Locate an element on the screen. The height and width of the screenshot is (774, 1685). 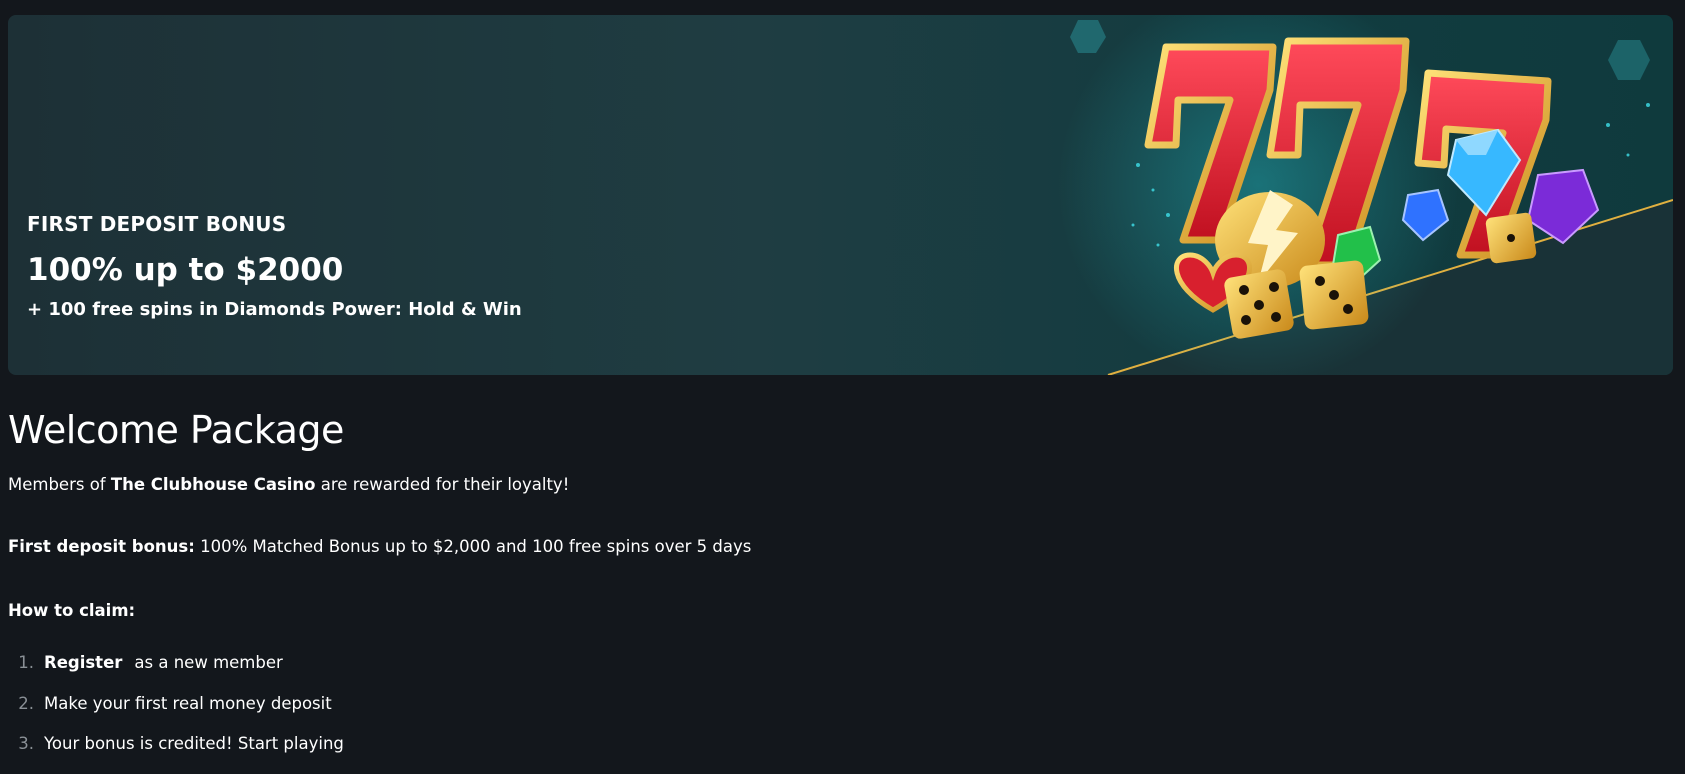
intro-suffix: are rewarded for their loyalty! is located at coordinates (442, 484).